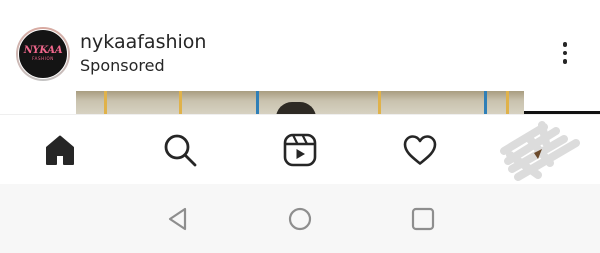 The image size is (600, 253). What do you see at coordinates (122, 65) in the screenshot?
I see `sponsored-label: Sponsored` at bounding box center [122, 65].